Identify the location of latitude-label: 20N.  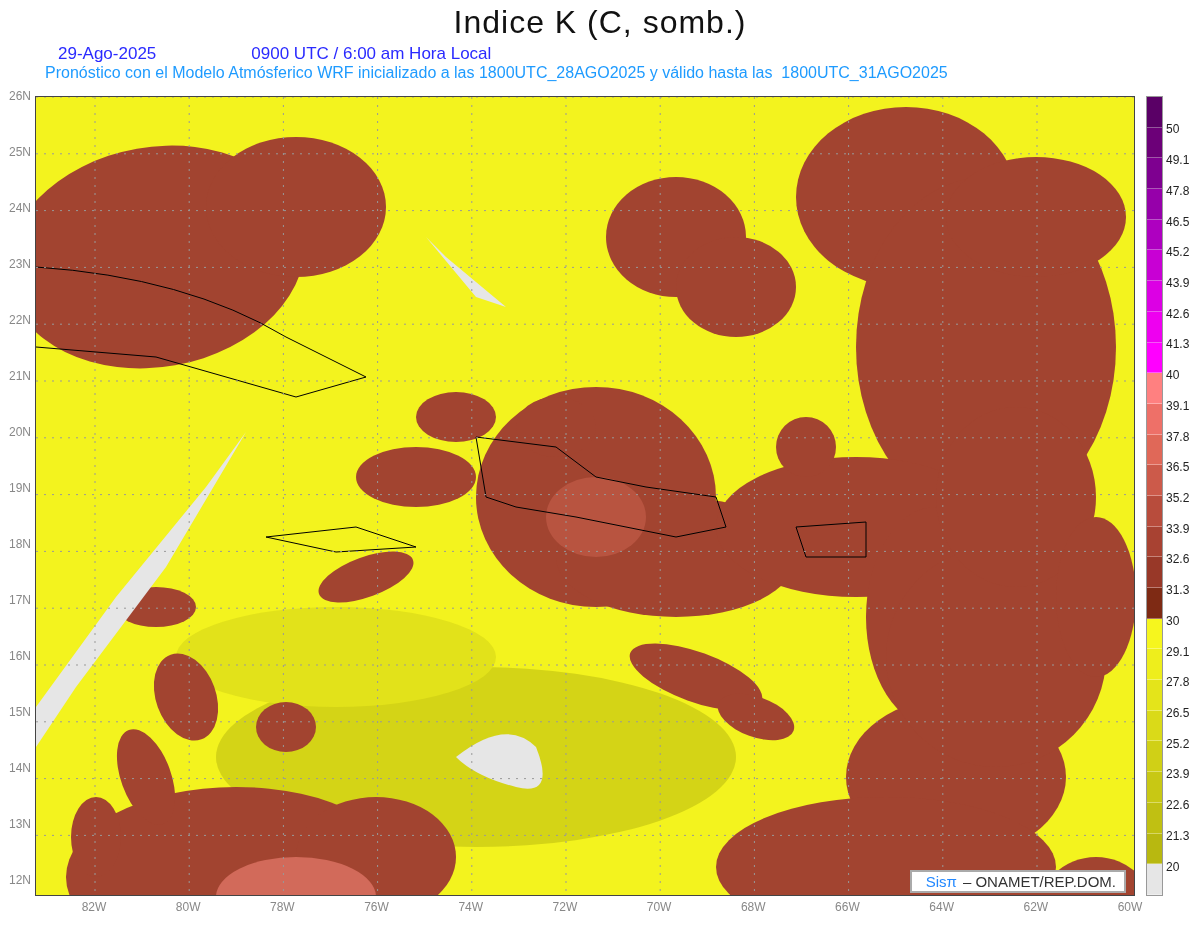
(20, 432).